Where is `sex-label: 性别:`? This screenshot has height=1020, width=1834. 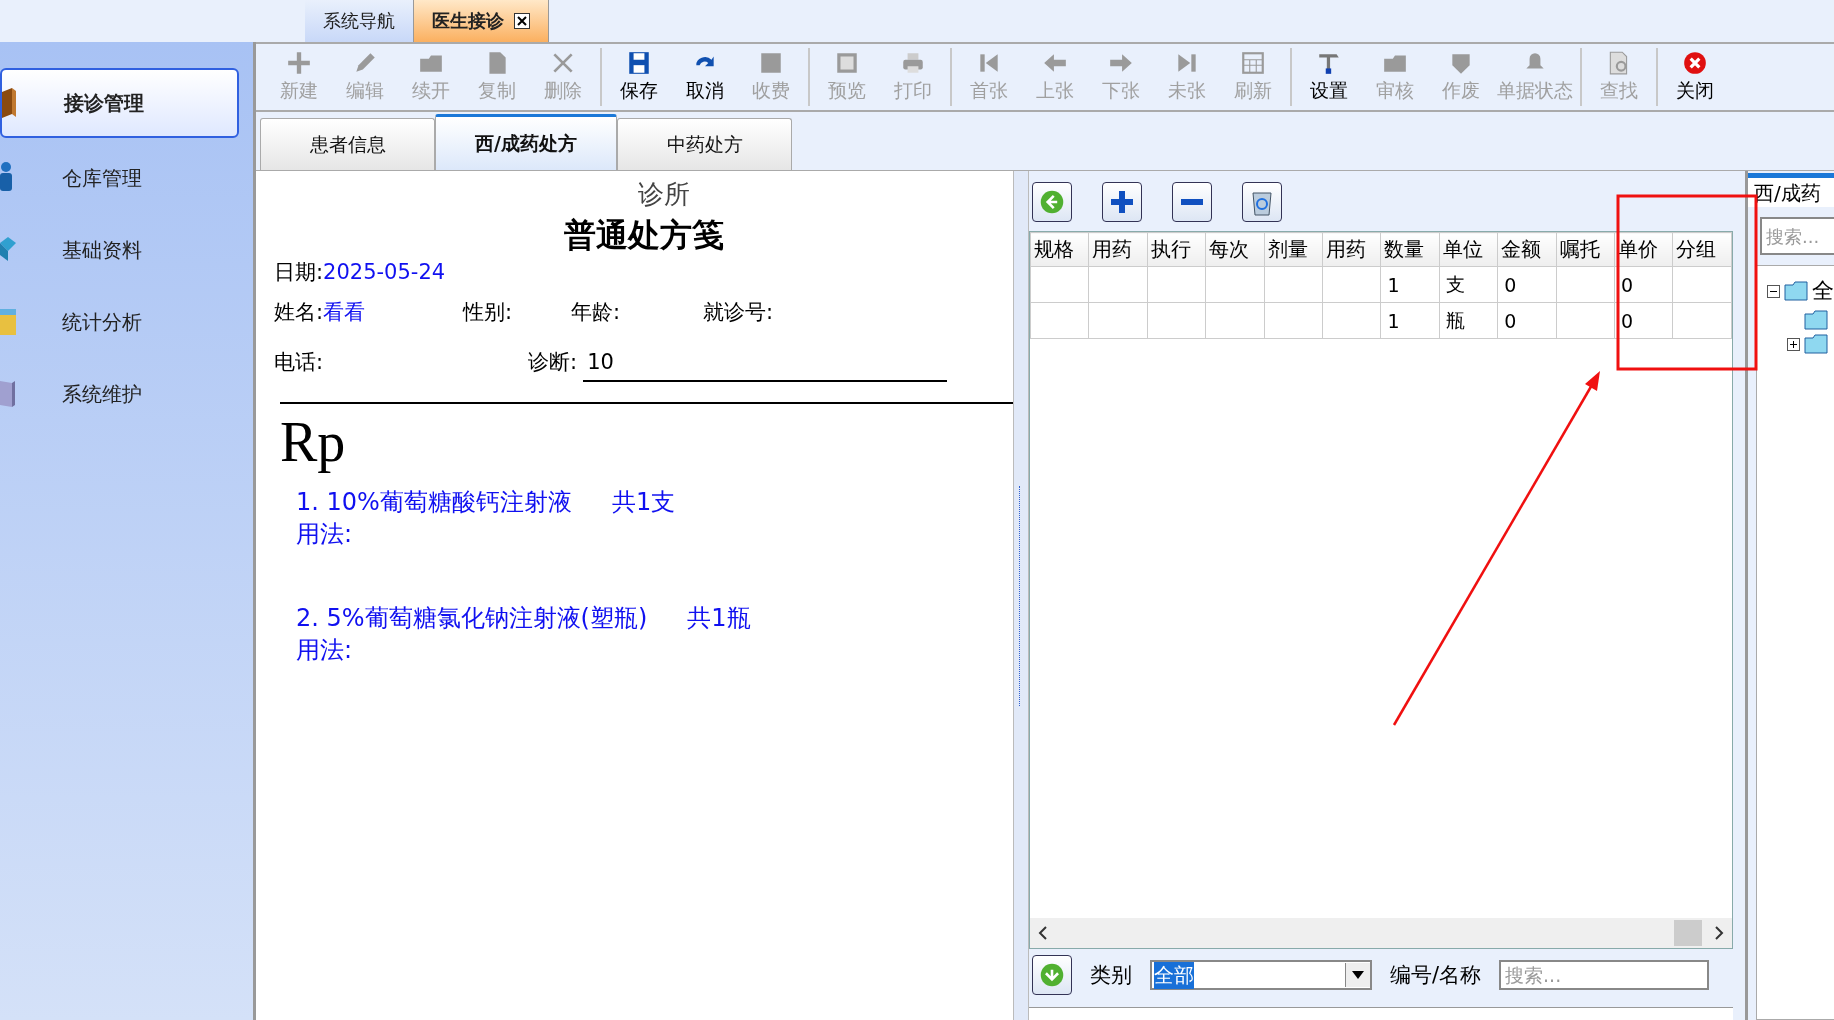
sex-label: 性别: is located at coordinates (488, 312).